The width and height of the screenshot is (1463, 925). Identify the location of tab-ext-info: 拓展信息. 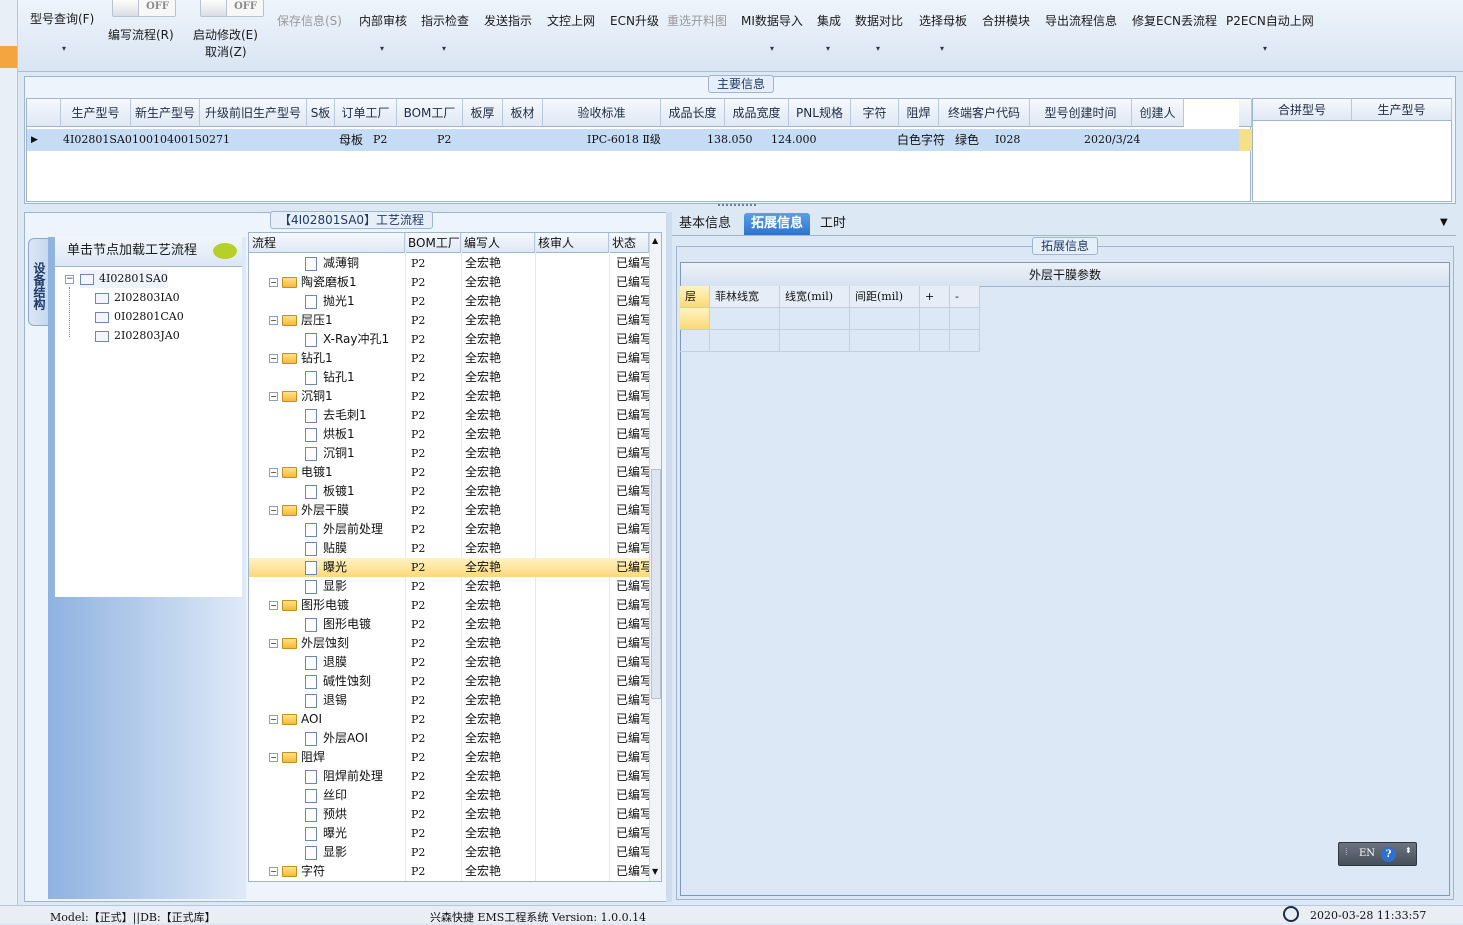
(777, 224).